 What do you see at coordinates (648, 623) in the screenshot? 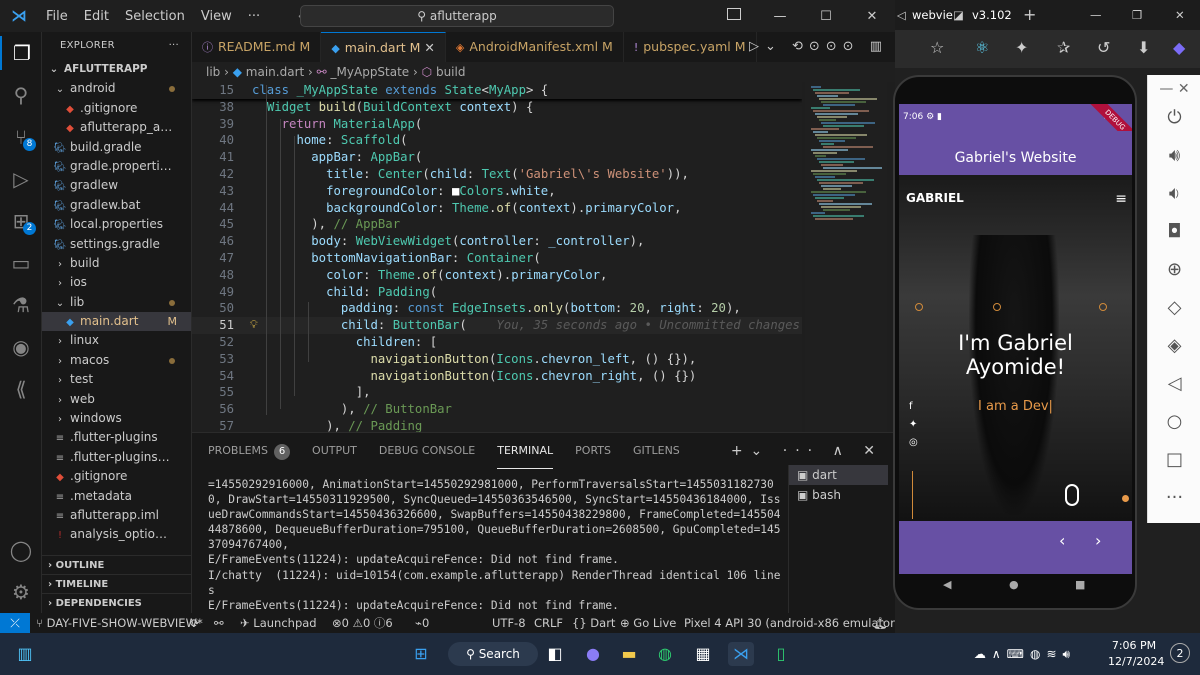
I see `go-live-button: ⊕ Go Live` at bounding box center [648, 623].